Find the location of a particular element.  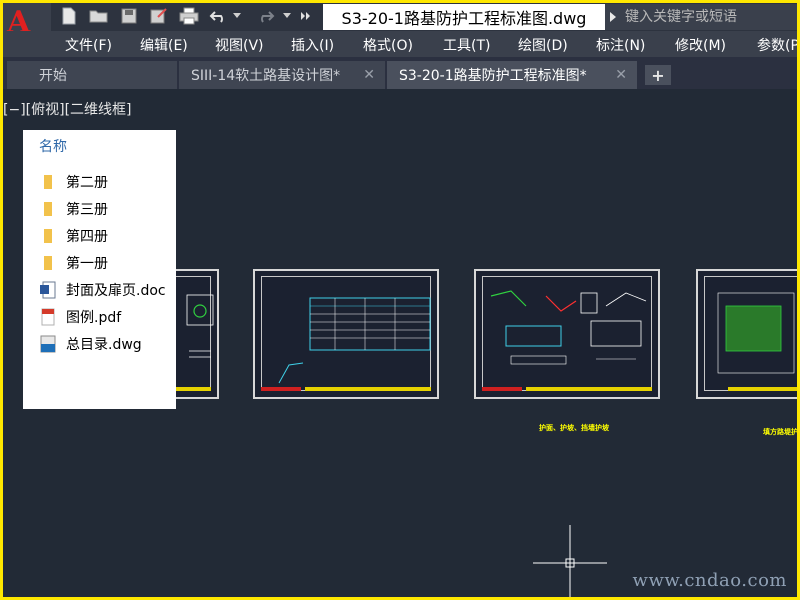

file-name: 总目录.dwg is located at coordinates (104, 345).